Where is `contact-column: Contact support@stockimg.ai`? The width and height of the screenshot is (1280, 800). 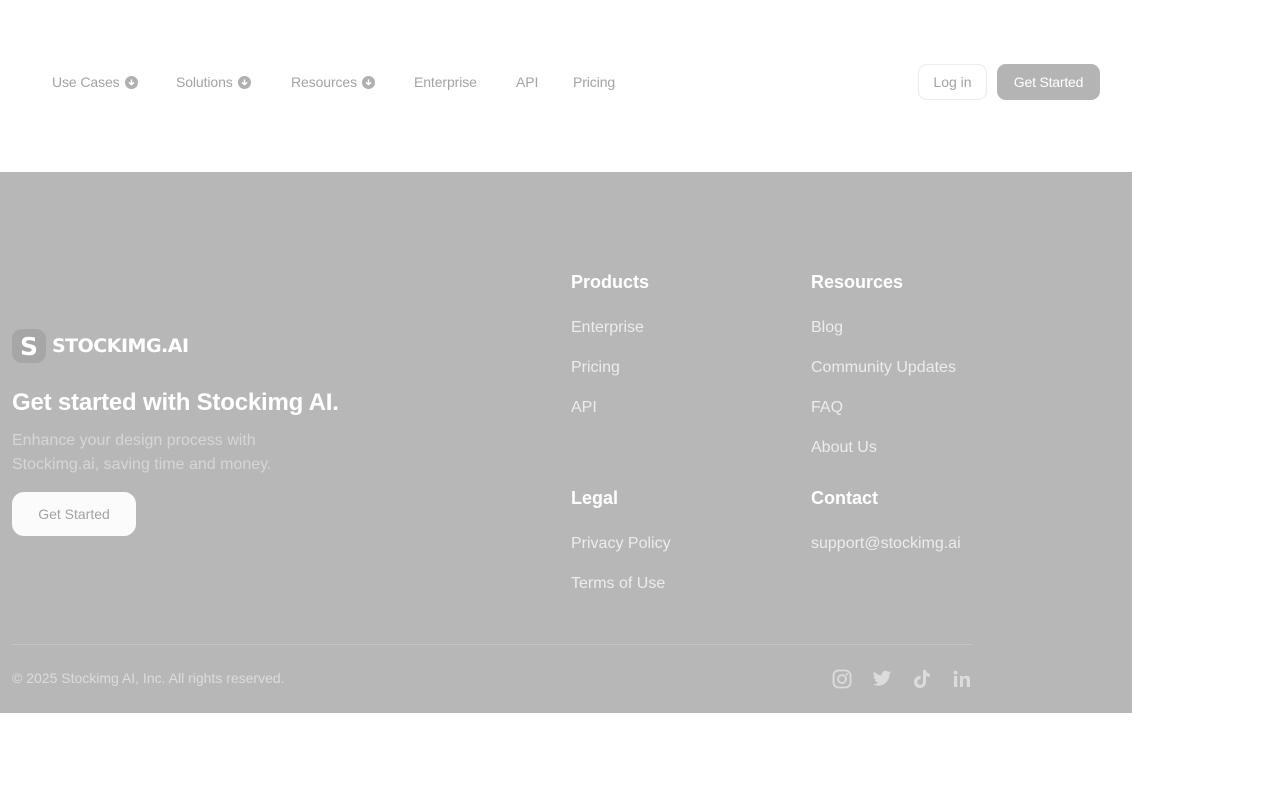
contact-column: Contact support@stockimg.ai is located at coordinates (886, 520).